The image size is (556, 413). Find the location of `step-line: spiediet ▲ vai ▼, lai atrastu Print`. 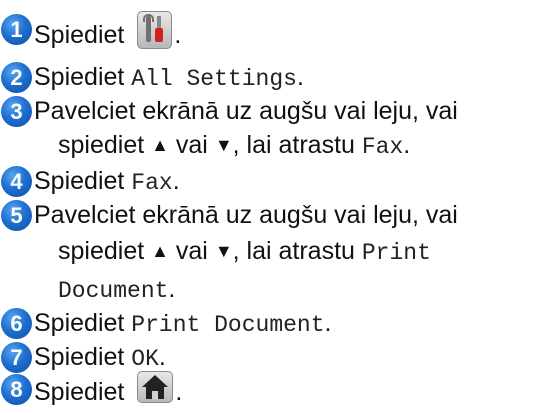

step-line: spiediet ▲ vai ▼, lai atrastu Print is located at coordinates (244, 252).